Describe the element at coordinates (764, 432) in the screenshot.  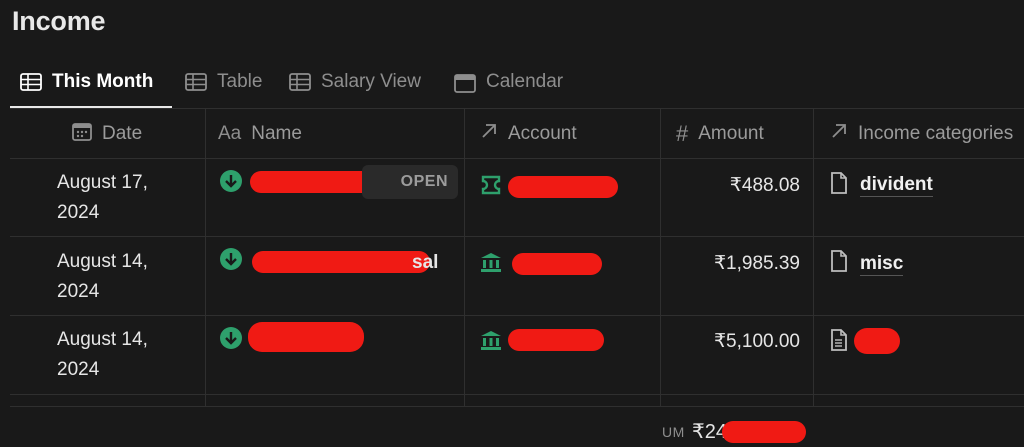
I see `redacted-summary` at that location.